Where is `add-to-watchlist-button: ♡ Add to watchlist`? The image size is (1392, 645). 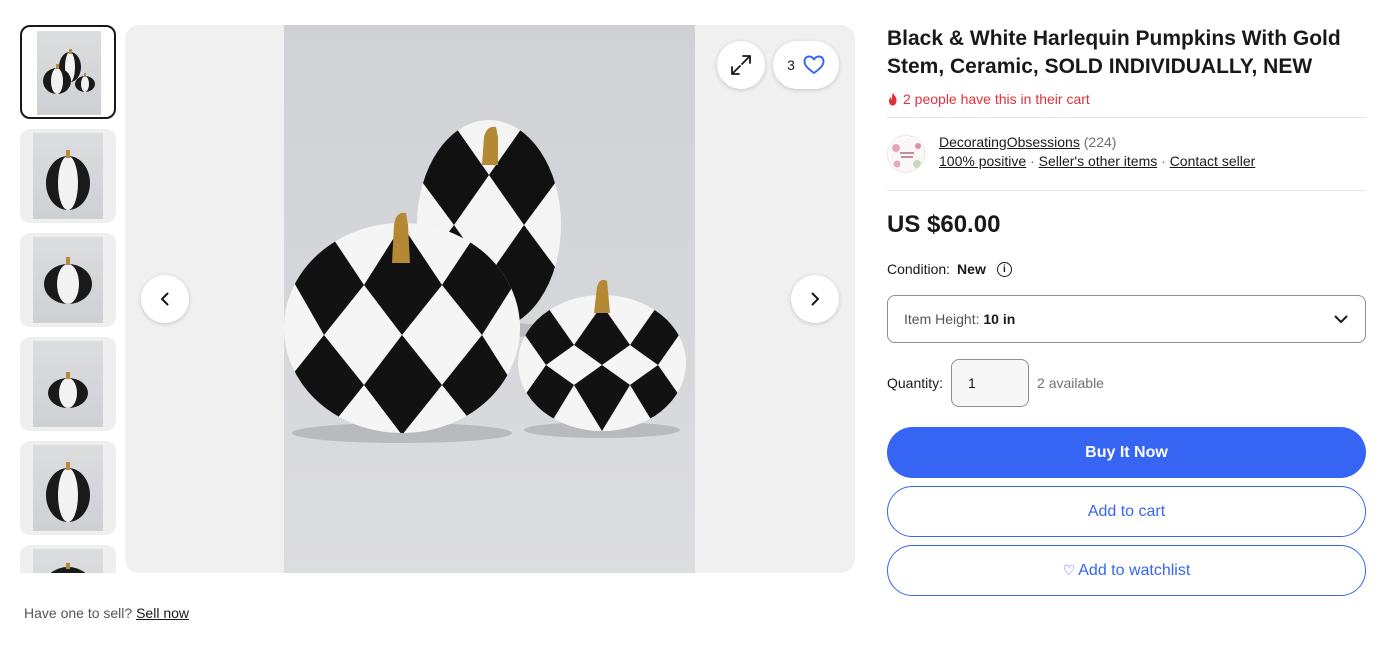 add-to-watchlist-button: ♡ Add to watchlist is located at coordinates (1126, 570).